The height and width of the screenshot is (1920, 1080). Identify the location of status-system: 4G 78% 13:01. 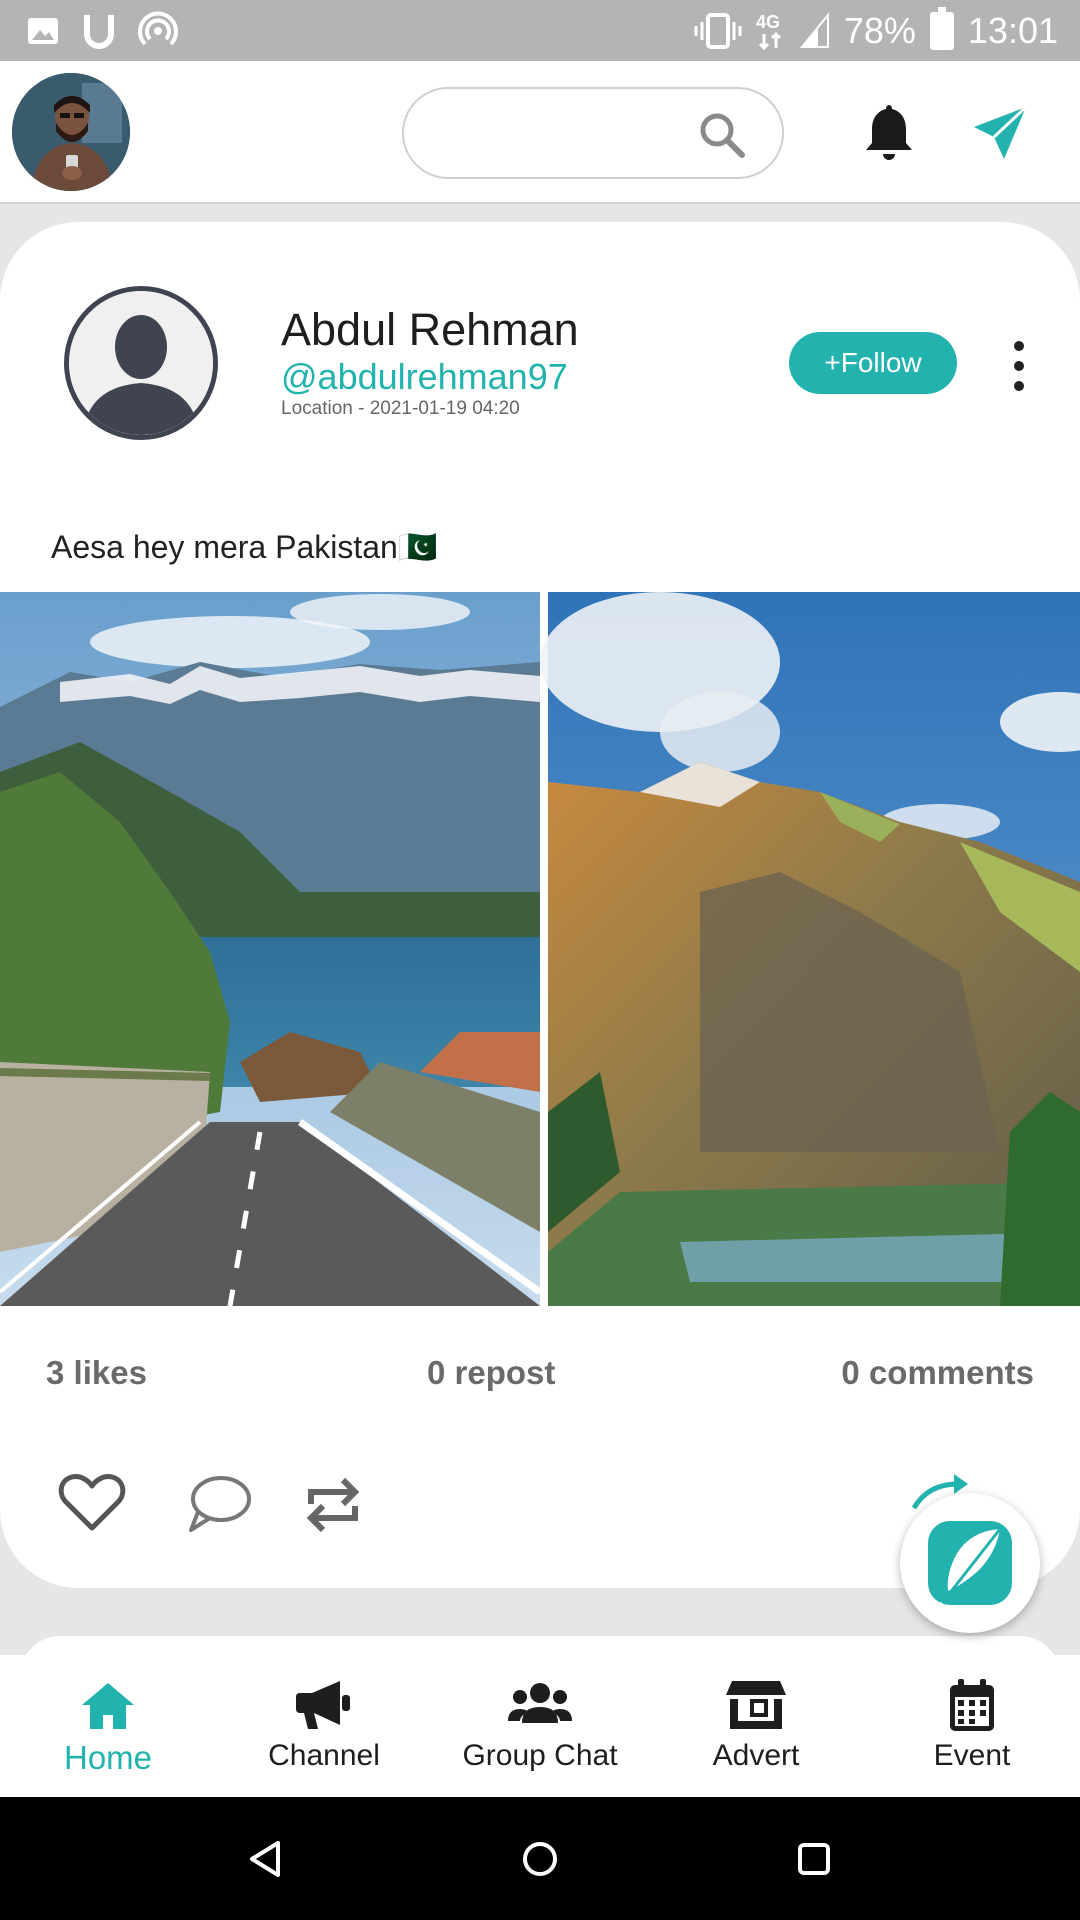
(876, 29).